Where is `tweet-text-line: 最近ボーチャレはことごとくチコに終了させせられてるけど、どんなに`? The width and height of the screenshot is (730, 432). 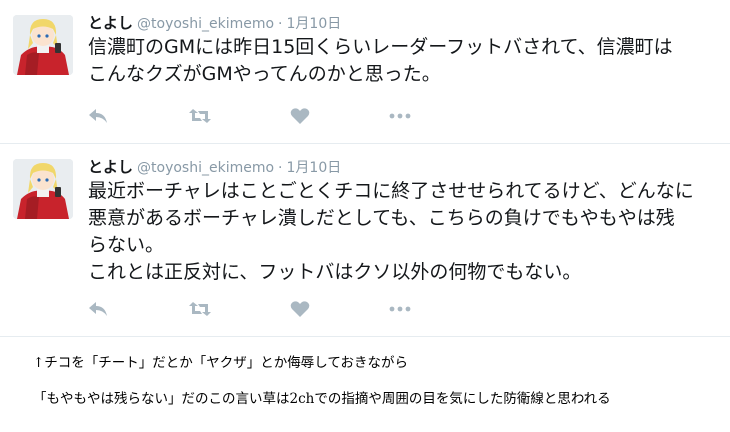 tweet-text-line: 最近ボーチャレはことごとくチコに終了させせられてるけど、どんなに is located at coordinates (391, 191).